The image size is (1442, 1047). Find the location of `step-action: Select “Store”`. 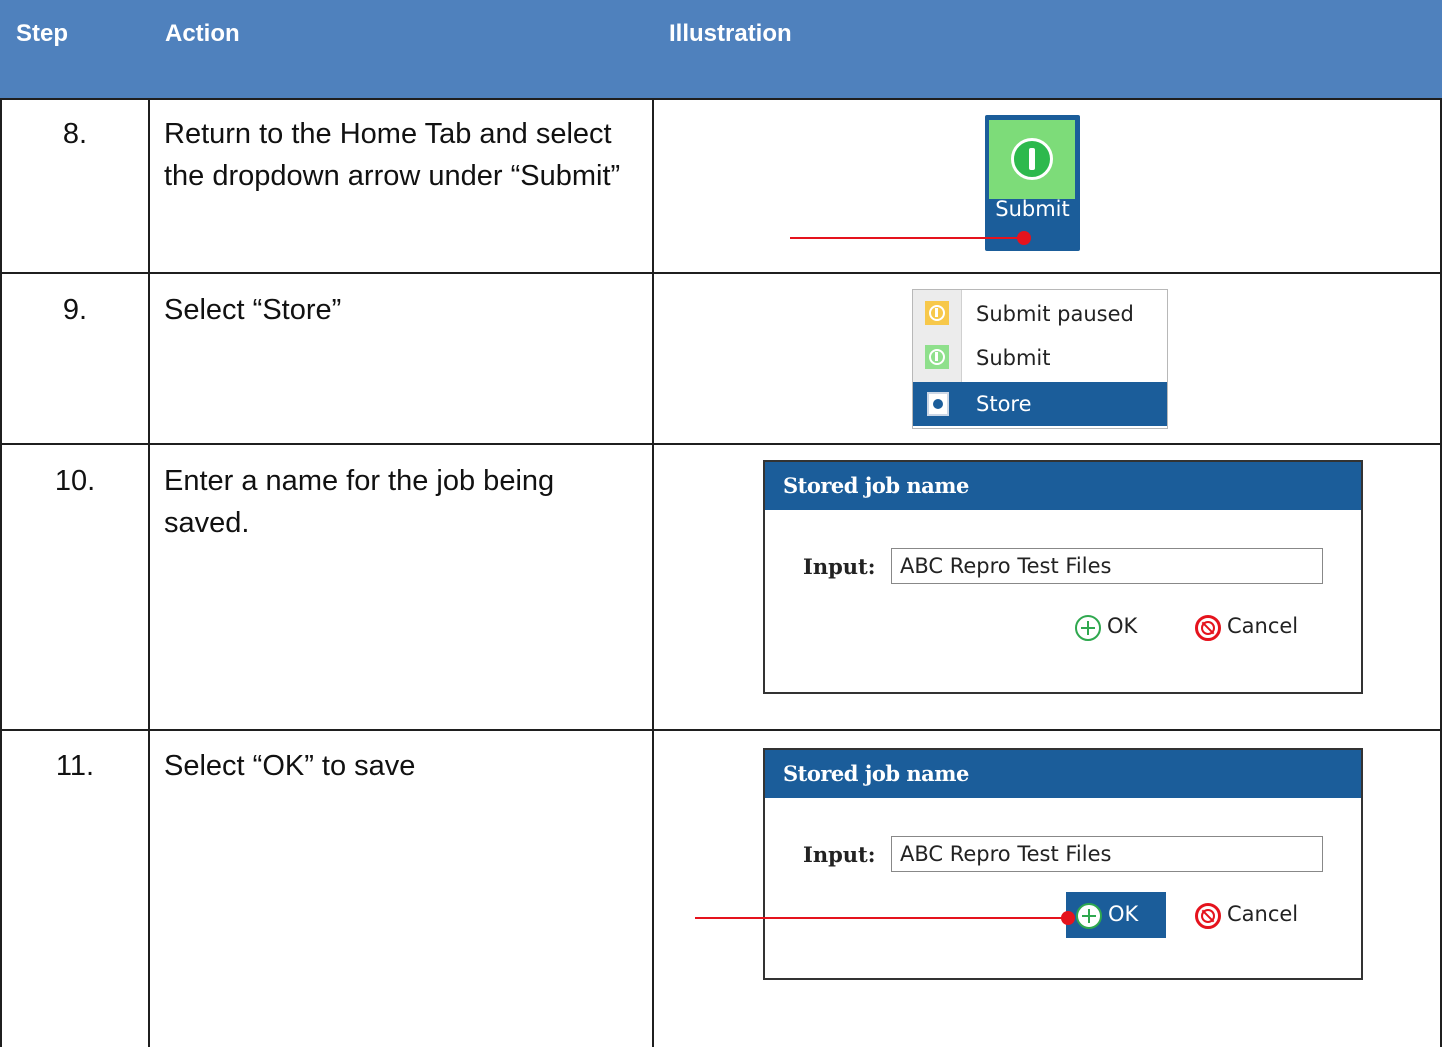

step-action: Select “Store” is located at coordinates (253, 310).